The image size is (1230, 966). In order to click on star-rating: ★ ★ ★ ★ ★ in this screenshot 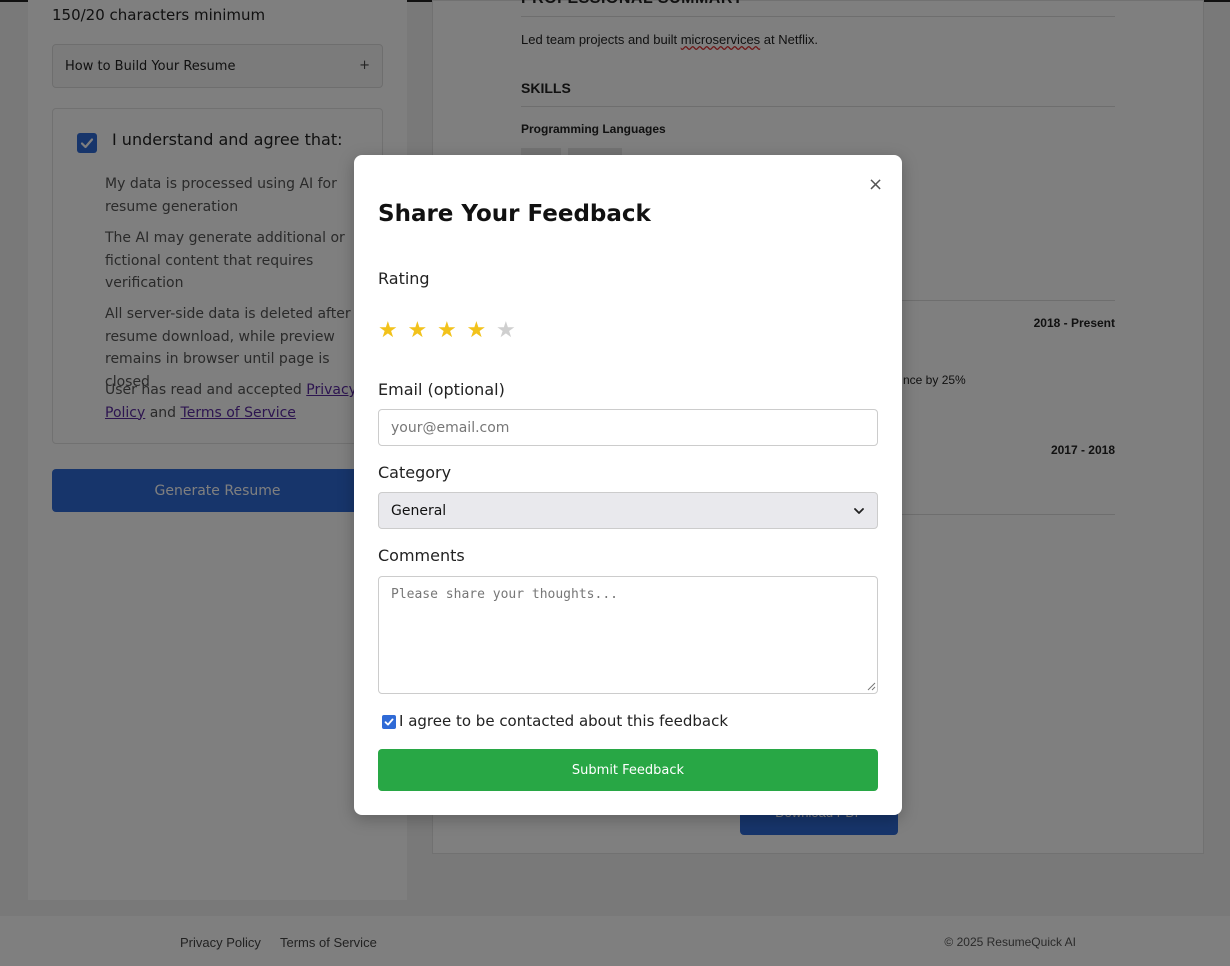, I will do `click(449, 331)`.